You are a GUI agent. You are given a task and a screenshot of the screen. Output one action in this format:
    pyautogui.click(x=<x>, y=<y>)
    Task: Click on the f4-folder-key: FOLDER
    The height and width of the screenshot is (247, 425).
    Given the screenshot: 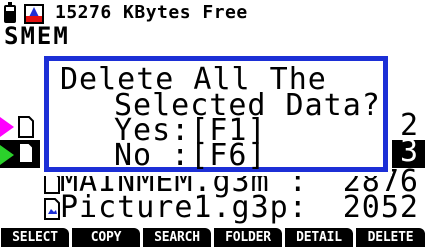 What is the action you would take?
    pyautogui.click(x=248, y=237)
    